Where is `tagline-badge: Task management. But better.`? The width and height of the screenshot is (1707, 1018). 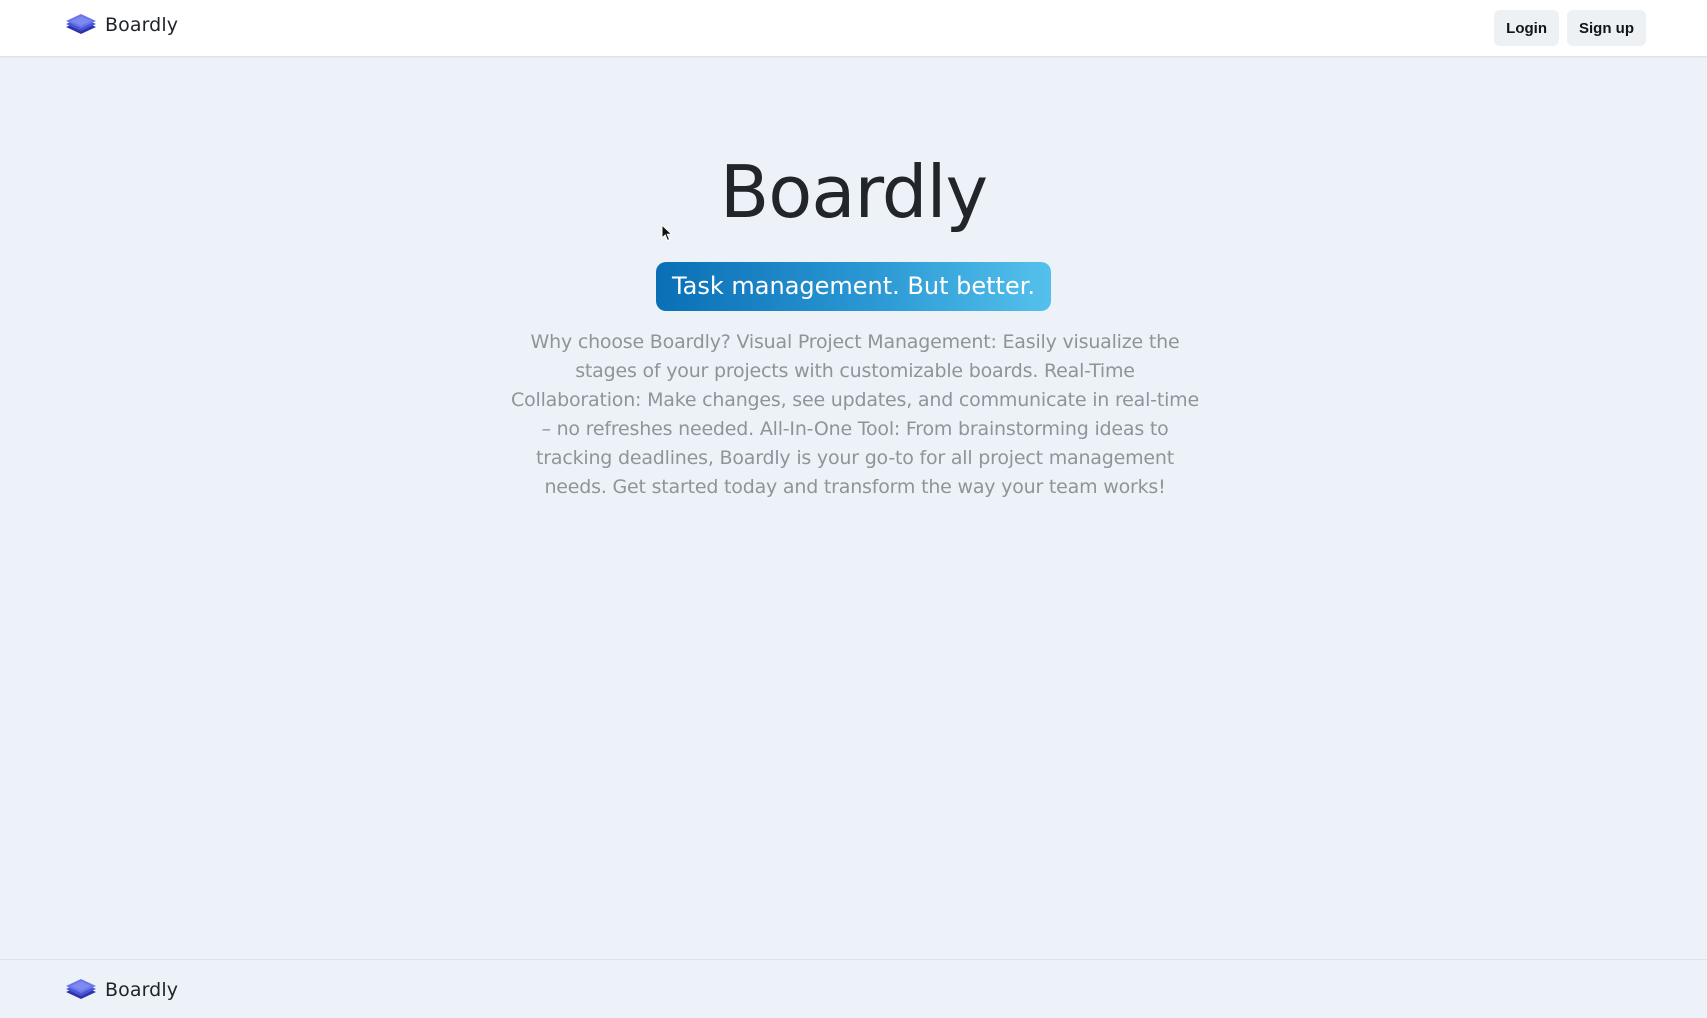 tagline-badge: Task management. But better. is located at coordinates (853, 286).